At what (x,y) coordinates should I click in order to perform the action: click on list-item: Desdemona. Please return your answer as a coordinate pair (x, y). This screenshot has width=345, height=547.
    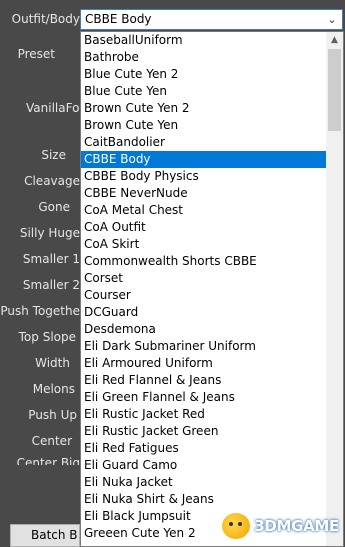
    Looking at the image, I should click on (204, 329).